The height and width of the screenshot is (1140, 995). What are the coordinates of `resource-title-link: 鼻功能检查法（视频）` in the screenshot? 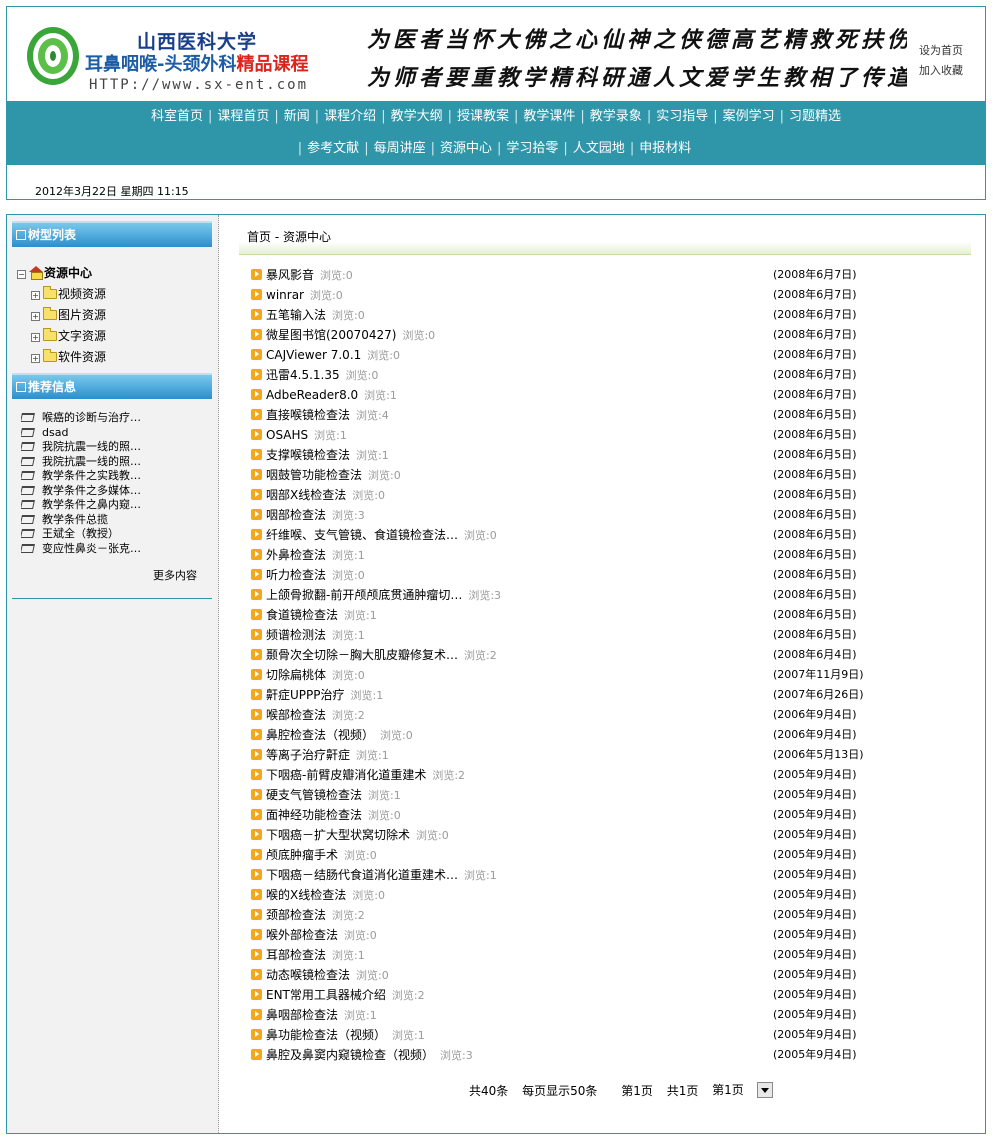 It's located at (326, 1035).